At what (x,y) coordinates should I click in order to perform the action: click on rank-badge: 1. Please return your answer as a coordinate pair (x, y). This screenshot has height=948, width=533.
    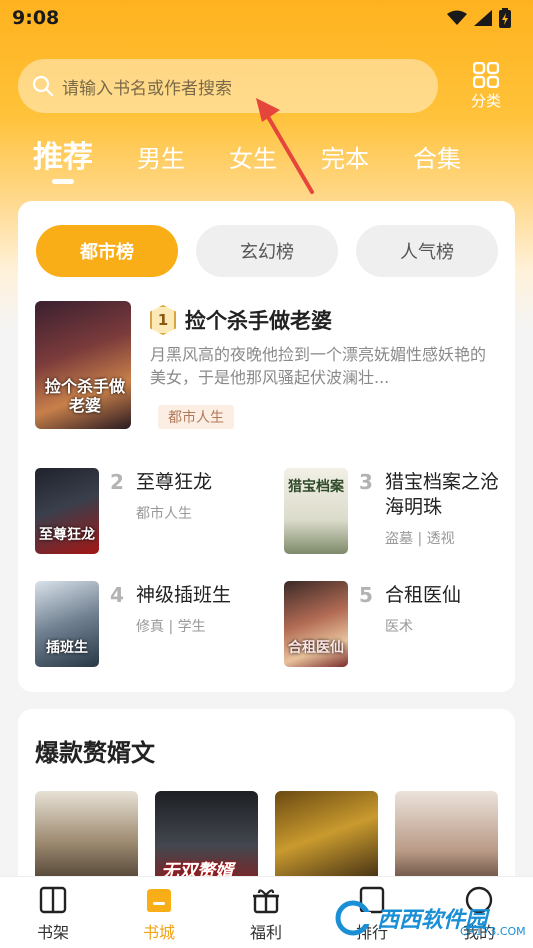
    Looking at the image, I should click on (163, 320).